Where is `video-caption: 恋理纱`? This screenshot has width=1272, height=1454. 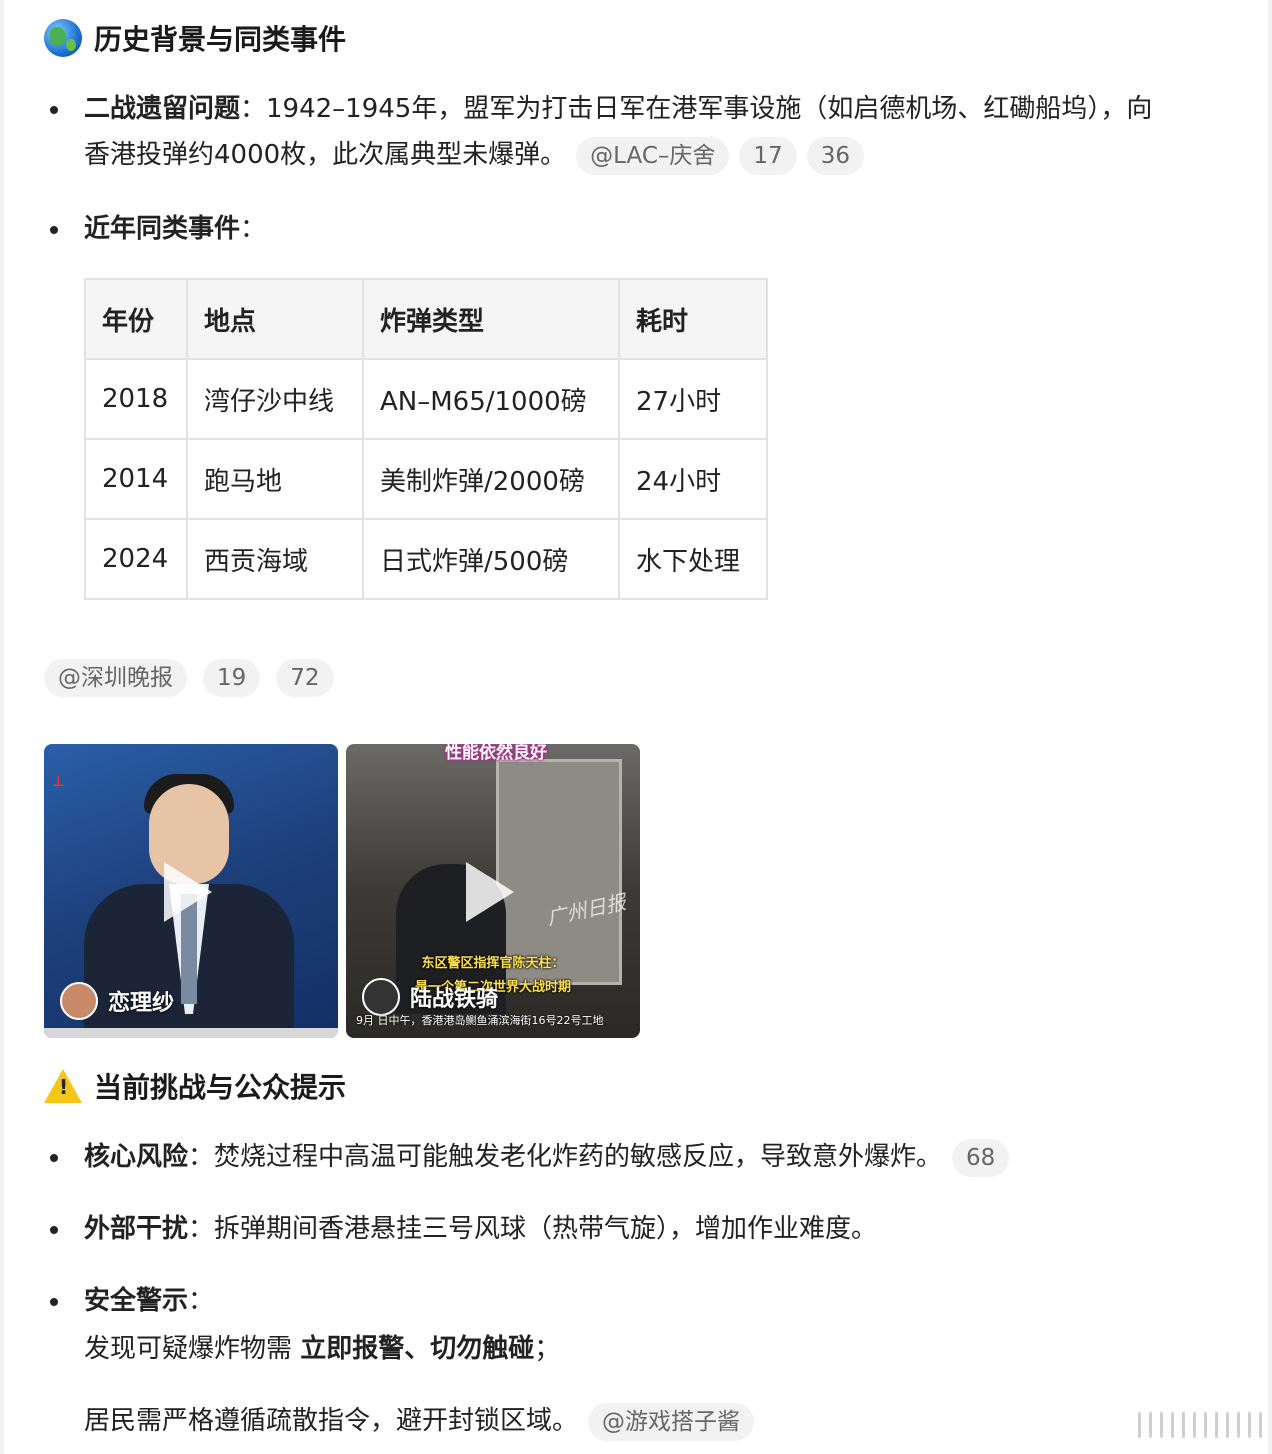 video-caption: 恋理纱 is located at coordinates (117, 1001).